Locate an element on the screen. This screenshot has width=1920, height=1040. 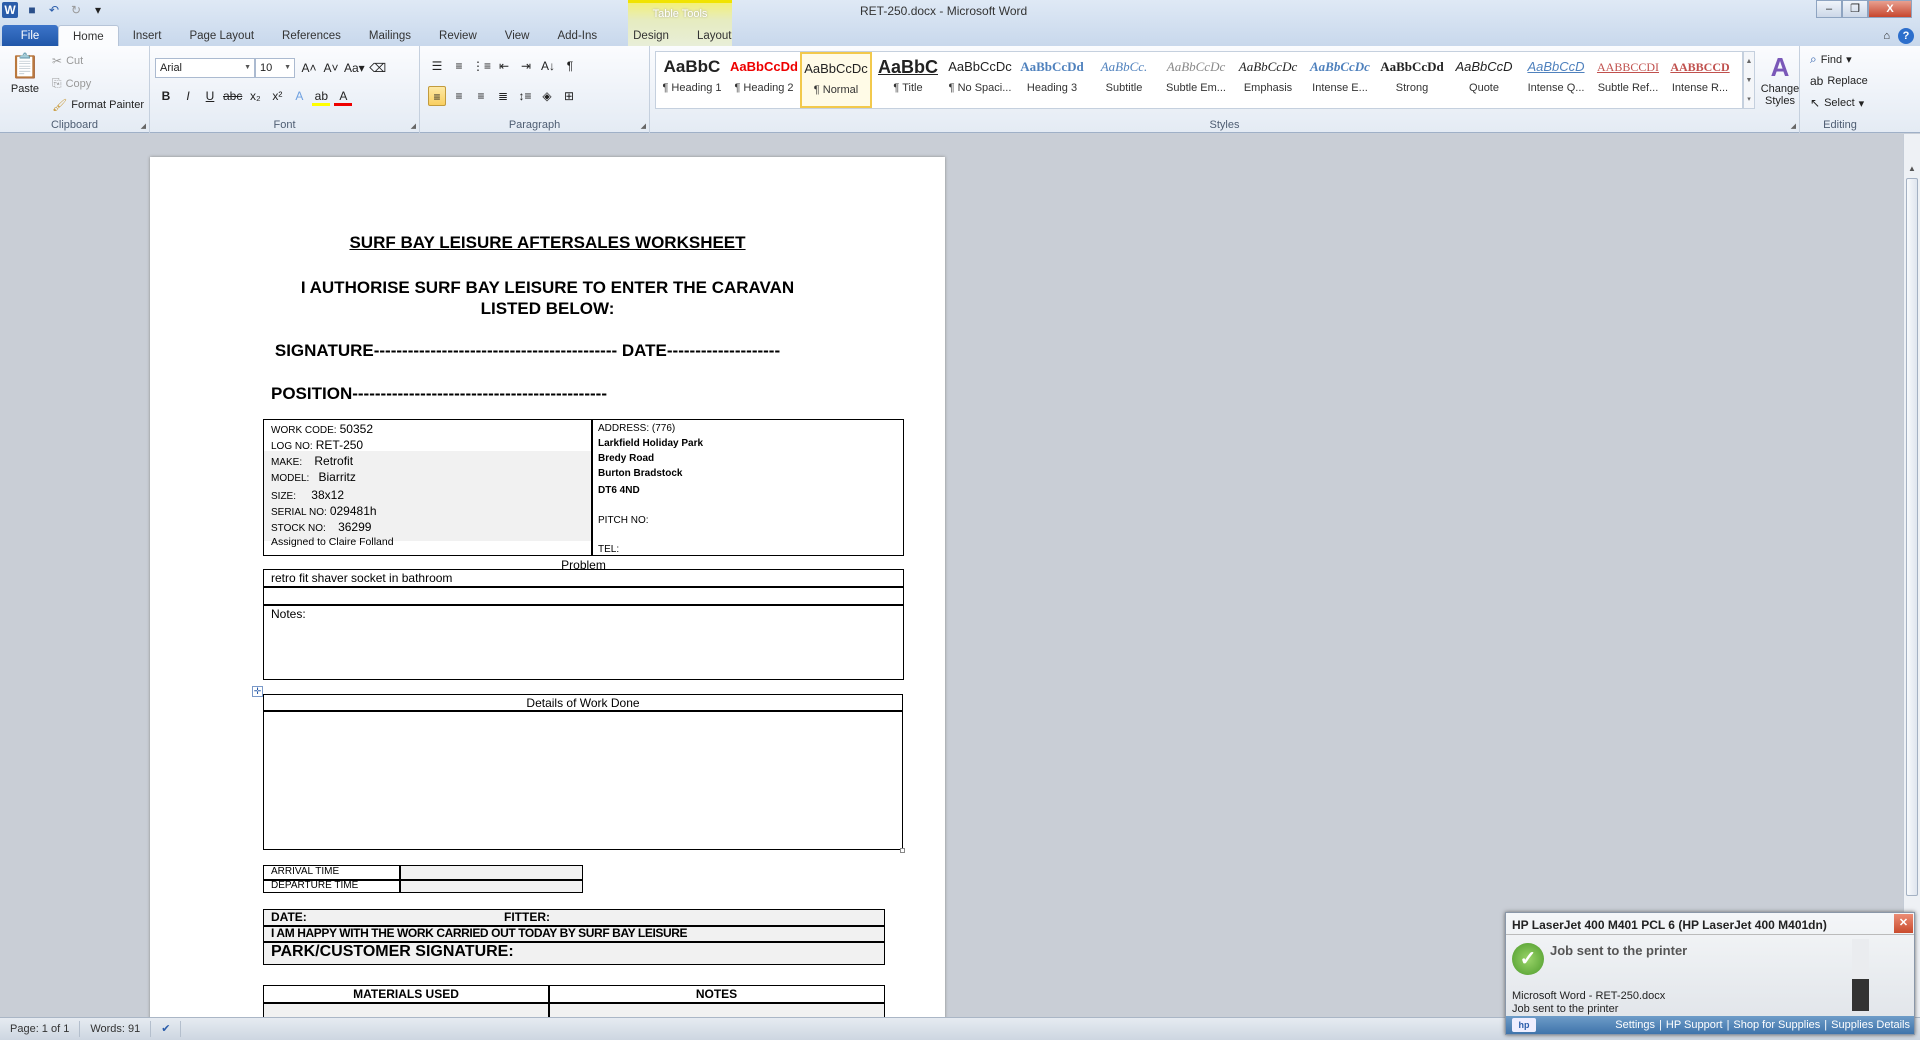
scissors-icon: ✂ is located at coordinates (57, 61).